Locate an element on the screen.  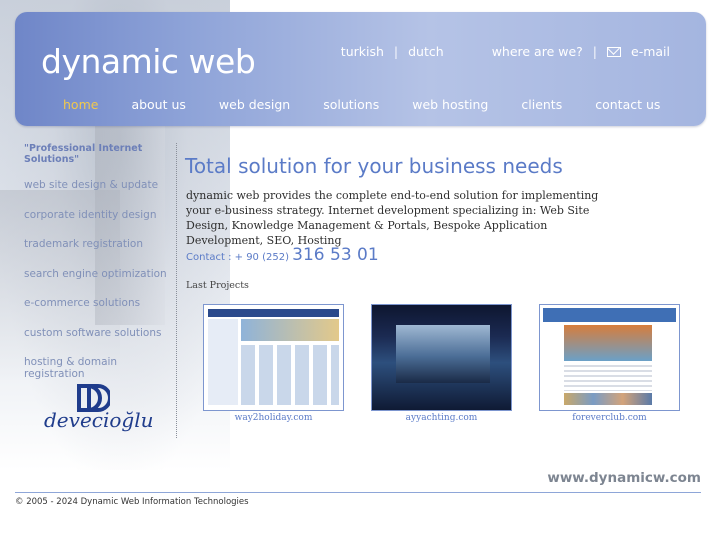
sidebar-item-ecommerce: e-commerce solutions is located at coordinates (99, 312).